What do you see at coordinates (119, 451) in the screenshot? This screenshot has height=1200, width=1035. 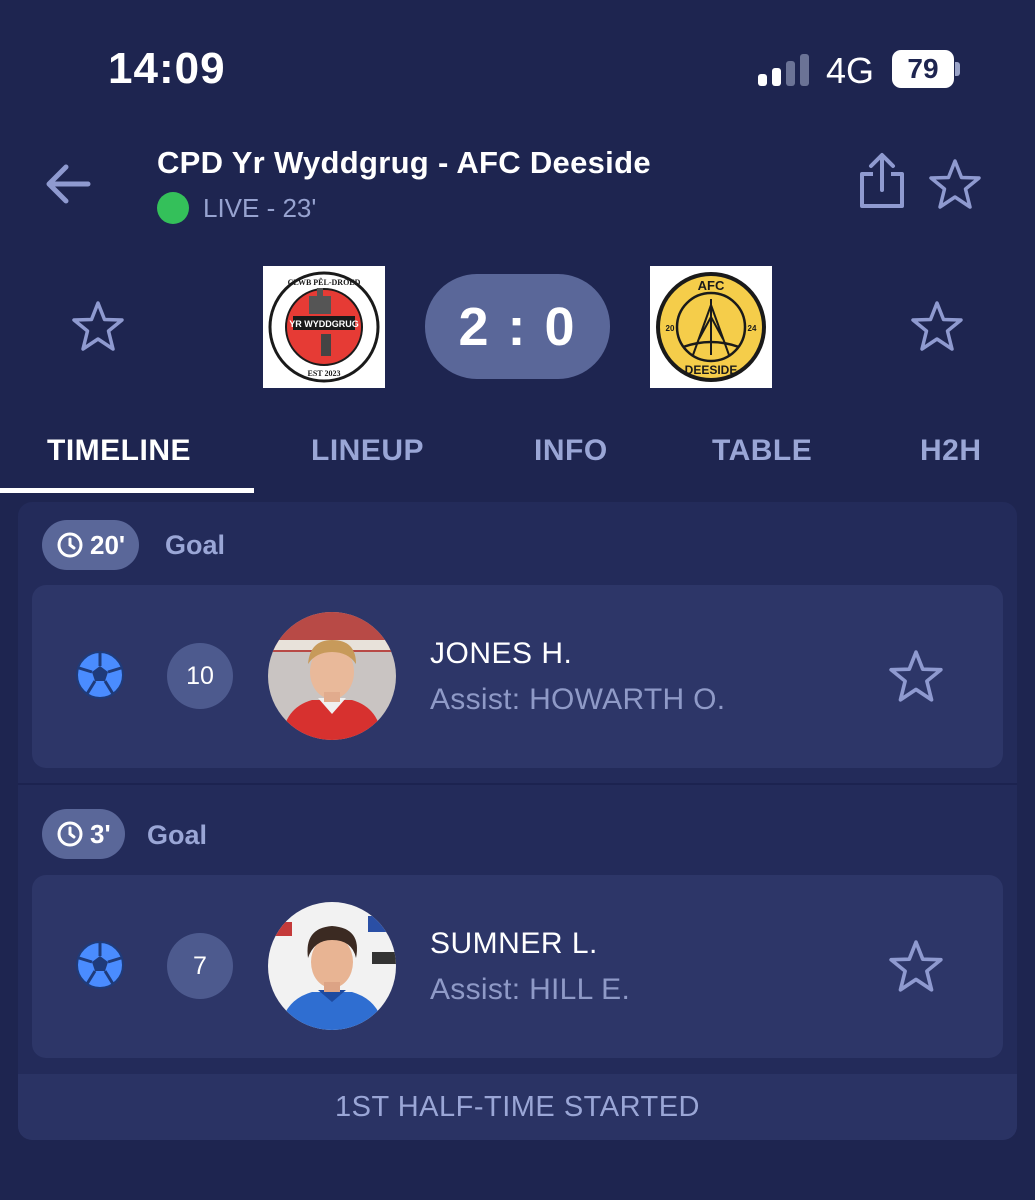 I see `tab-timeline: TIMELINE` at bounding box center [119, 451].